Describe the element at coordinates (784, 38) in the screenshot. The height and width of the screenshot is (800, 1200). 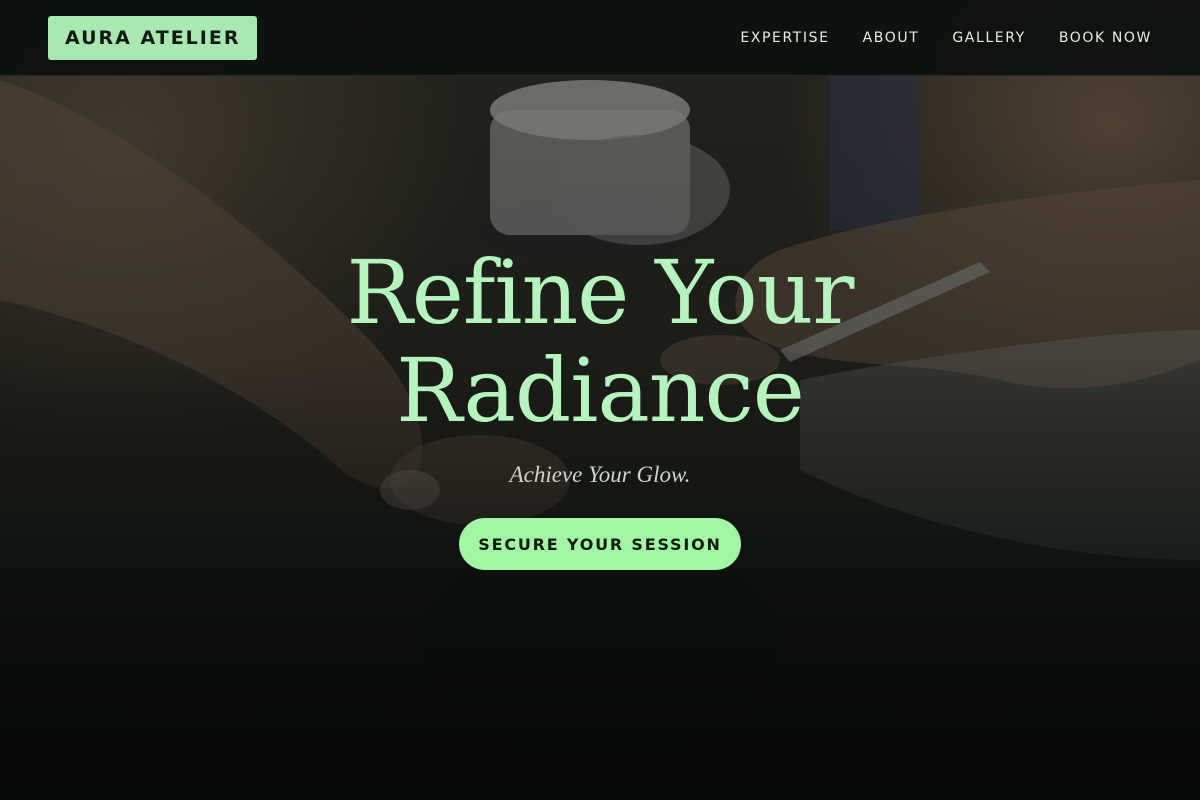
I see `nav-link-expertise: EXPERTISE` at that location.